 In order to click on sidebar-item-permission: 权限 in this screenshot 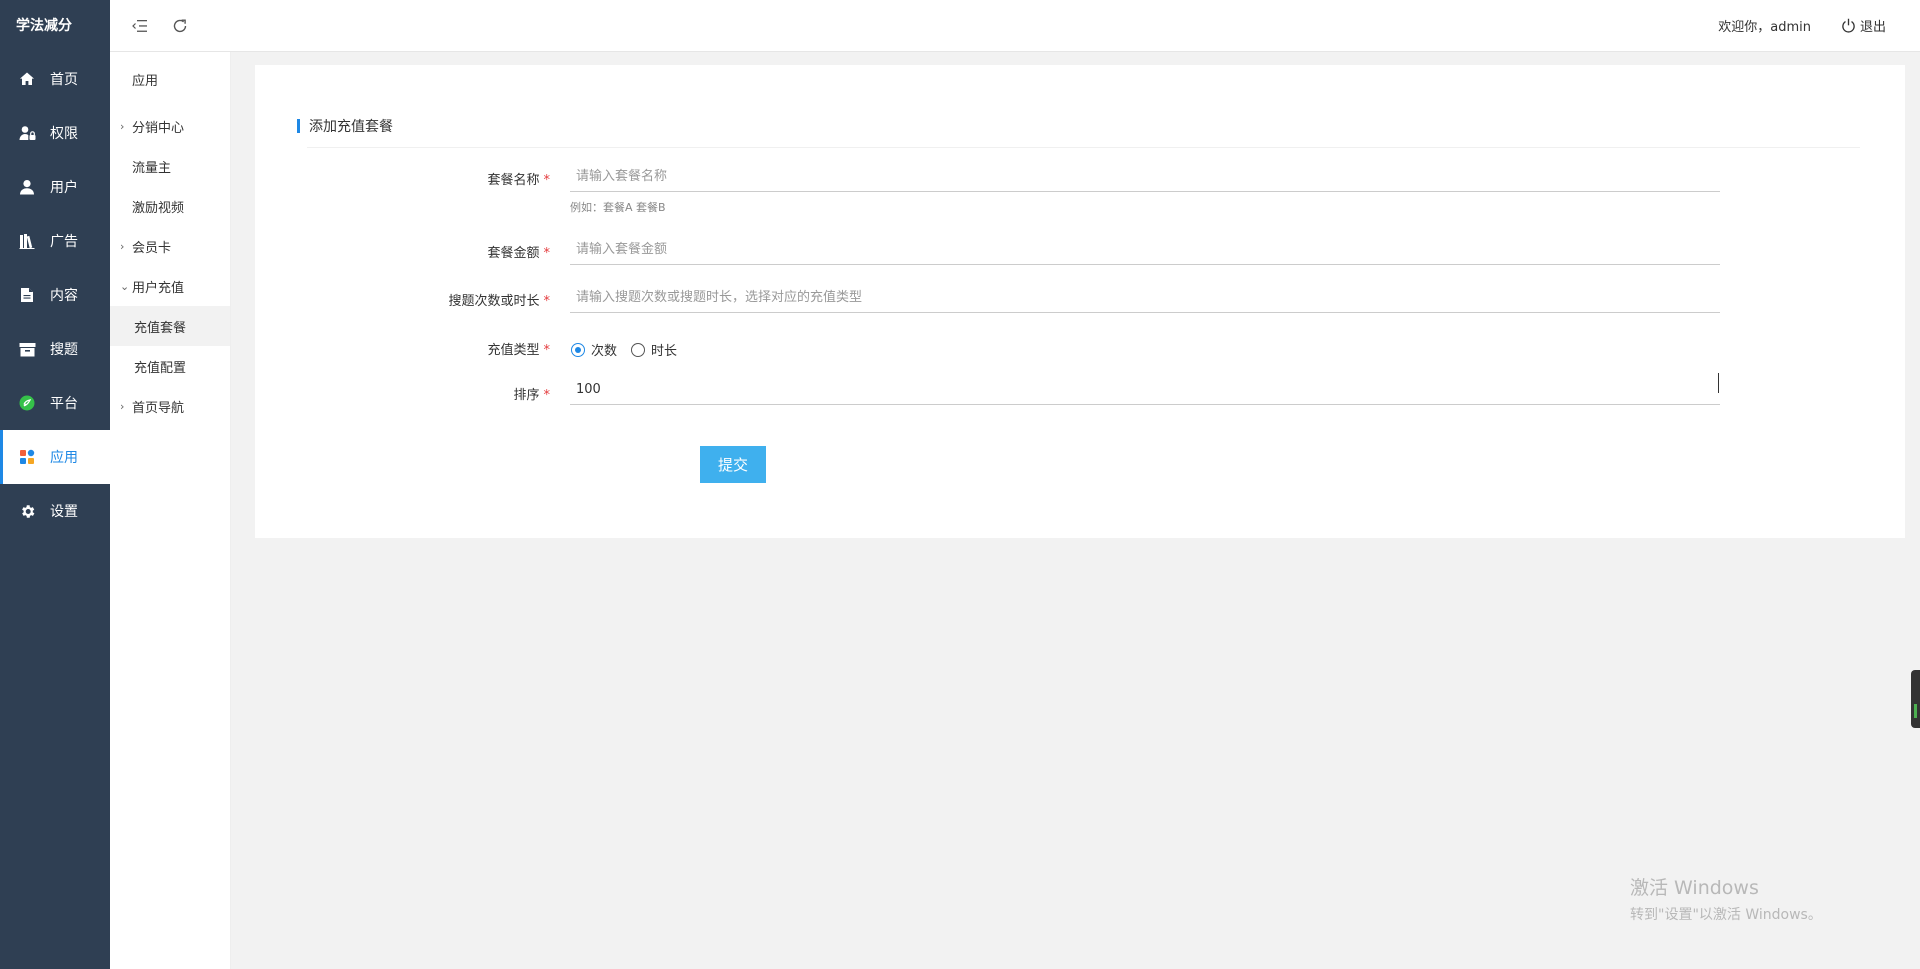, I will do `click(55, 133)`.